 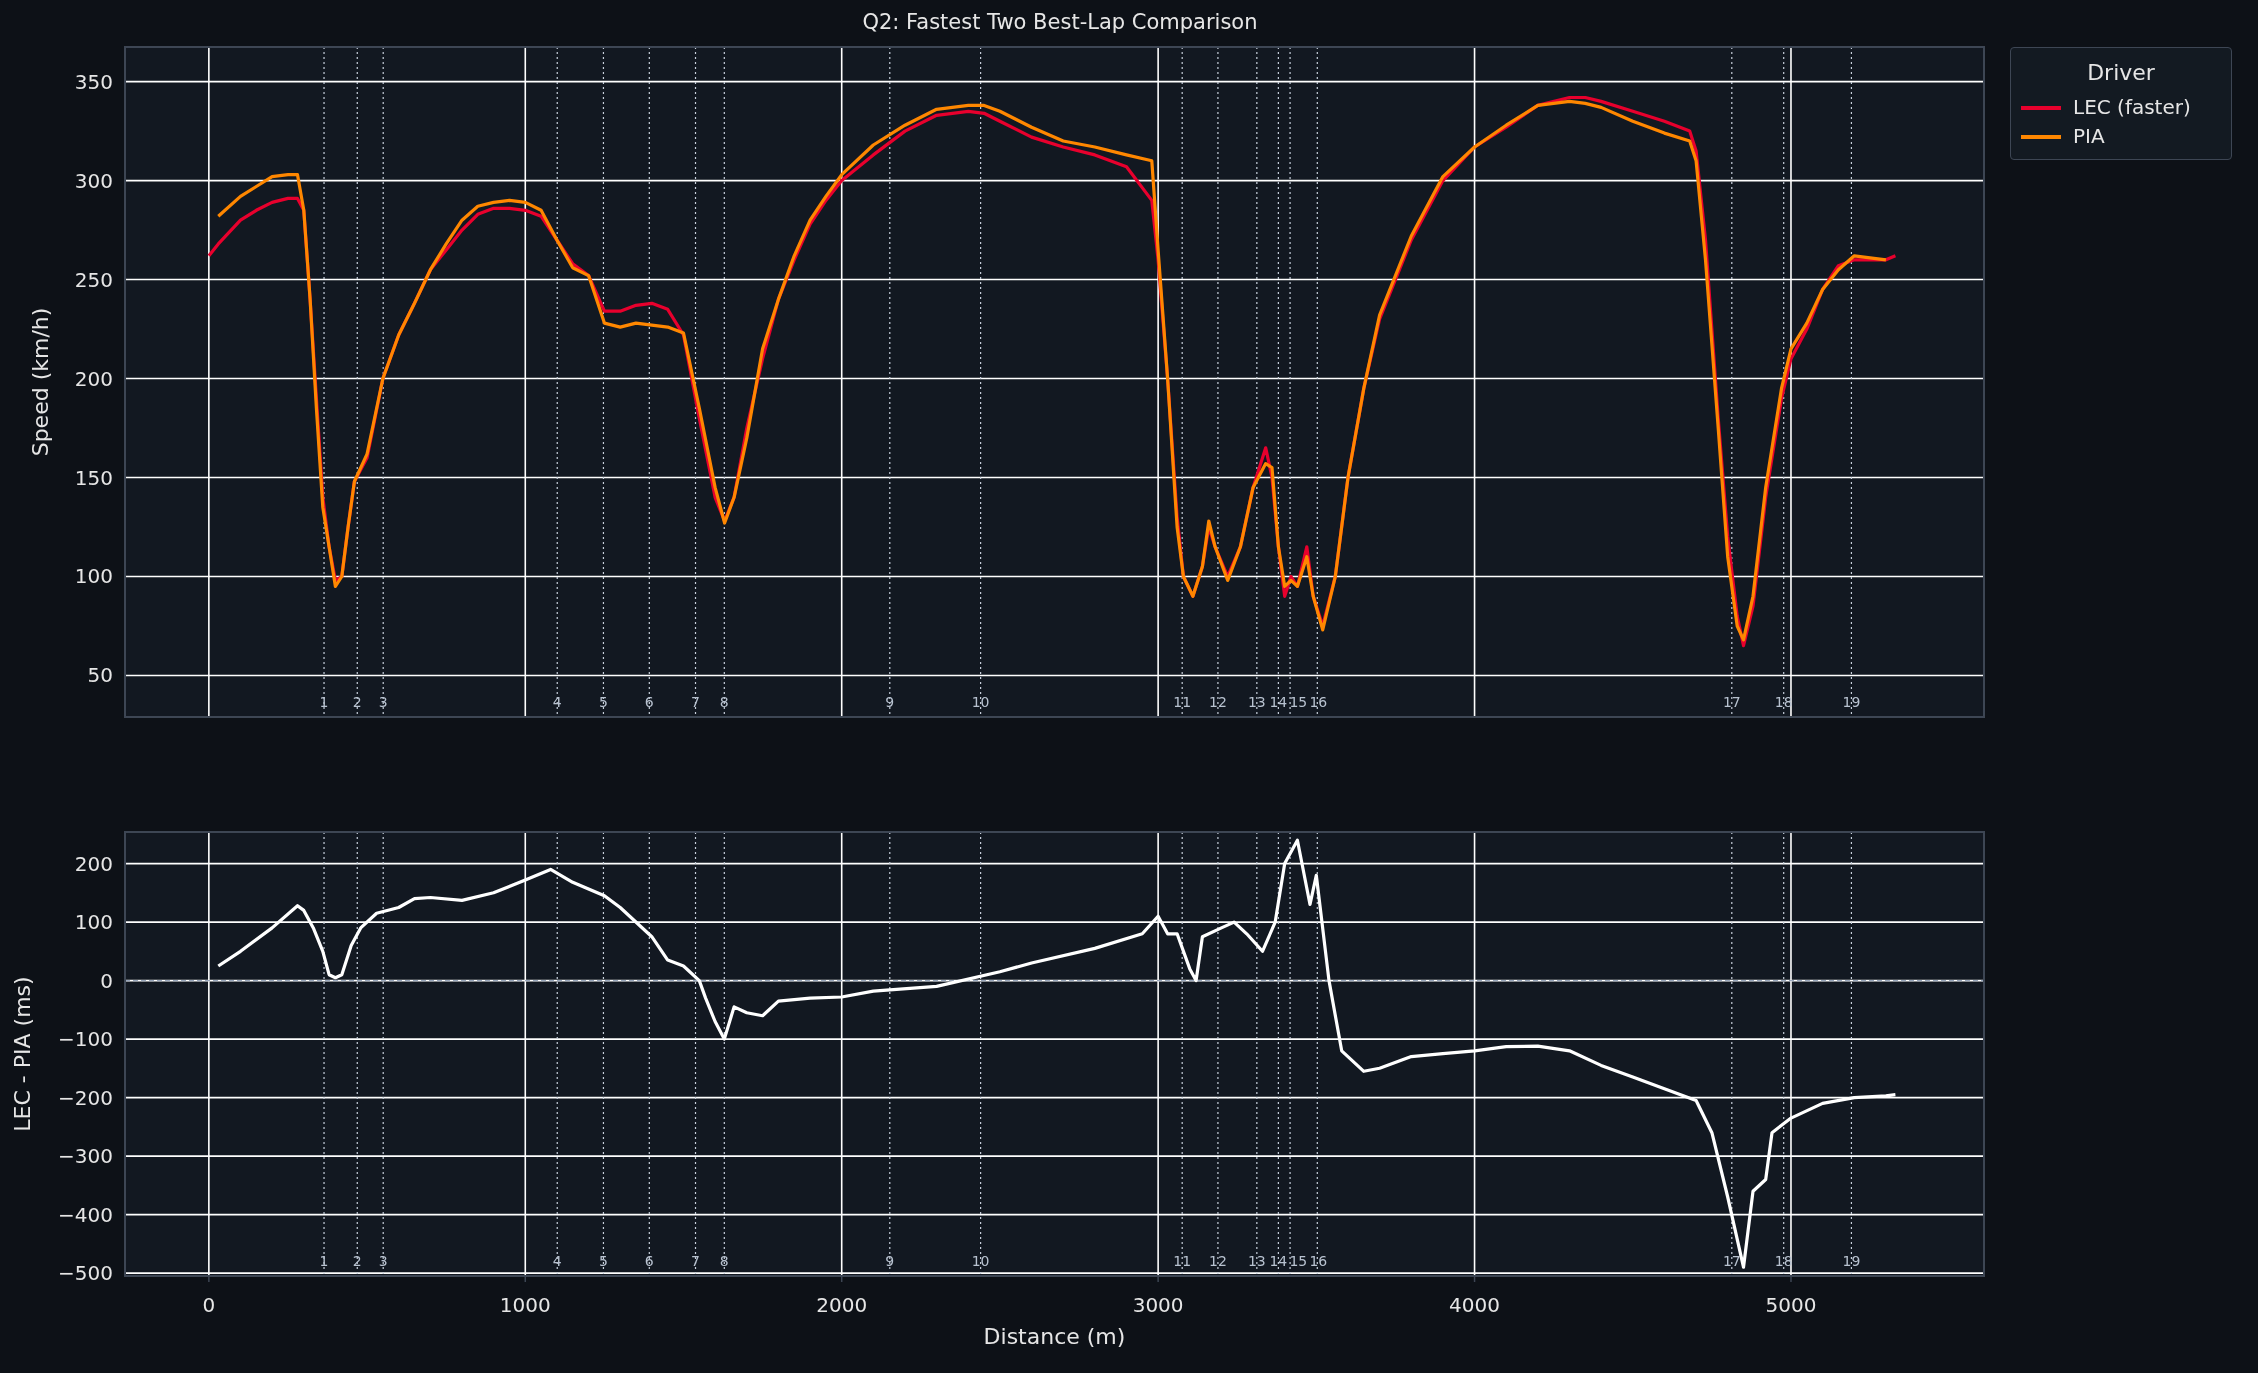 I want to click on legend-label: LEC (faster), so click(x=2132, y=107).